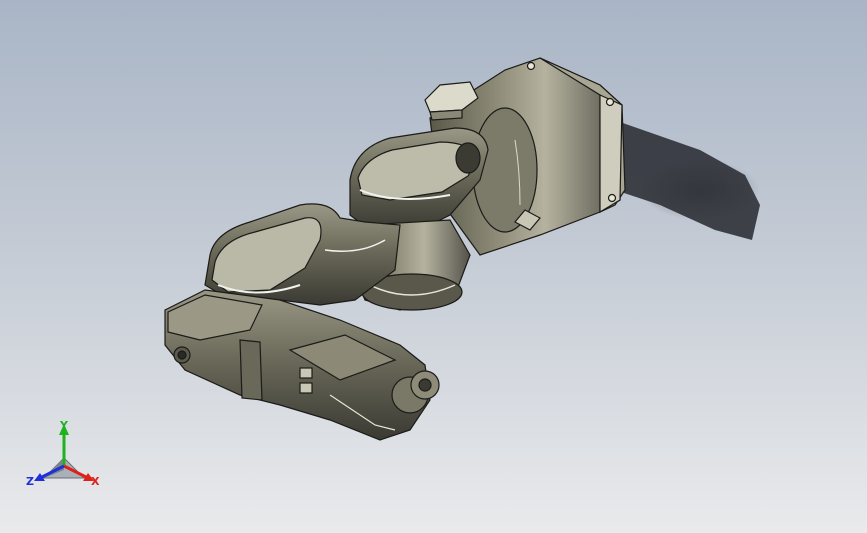 This screenshot has height=533, width=867. What do you see at coordinates (95, 481) in the screenshot?
I see `triad-x-label: X` at bounding box center [95, 481].